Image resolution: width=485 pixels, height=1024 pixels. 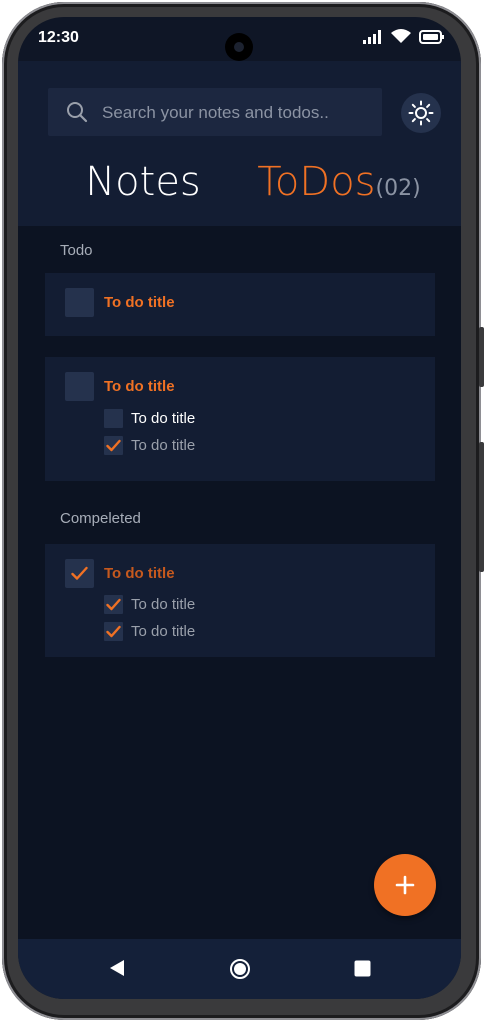 What do you see at coordinates (431, 36) in the screenshot?
I see `battery-icon` at bounding box center [431, 36].